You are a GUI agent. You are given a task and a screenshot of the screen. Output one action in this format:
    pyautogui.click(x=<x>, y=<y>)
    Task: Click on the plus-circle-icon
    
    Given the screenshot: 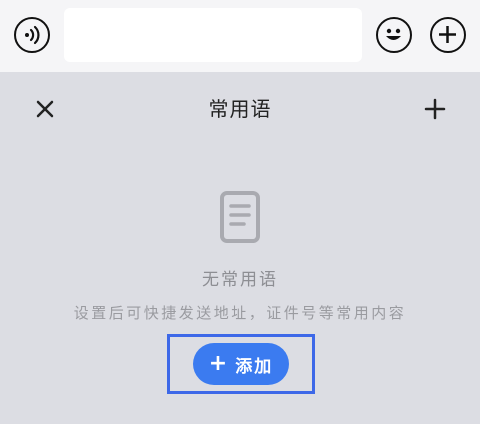 What is the action you would take?
    pyautogui.click(x=447, y=34)
    